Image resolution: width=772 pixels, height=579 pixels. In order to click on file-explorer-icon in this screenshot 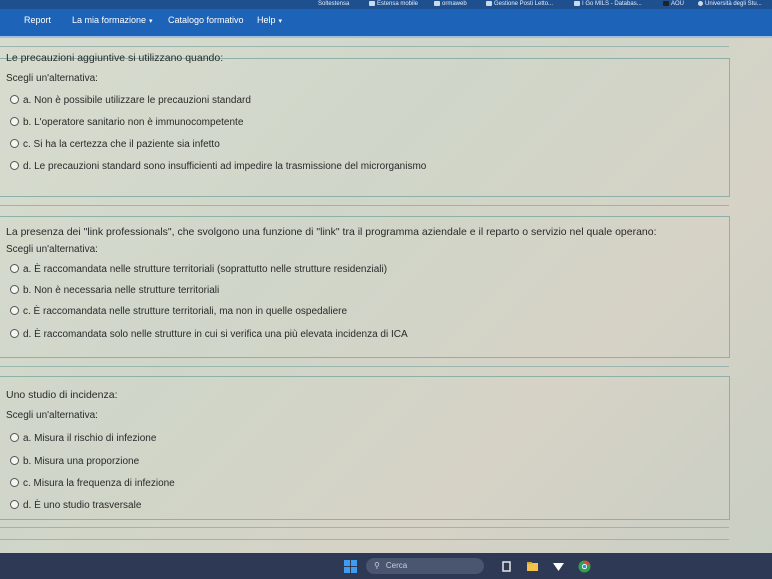, I will do `click(532, 566)`.